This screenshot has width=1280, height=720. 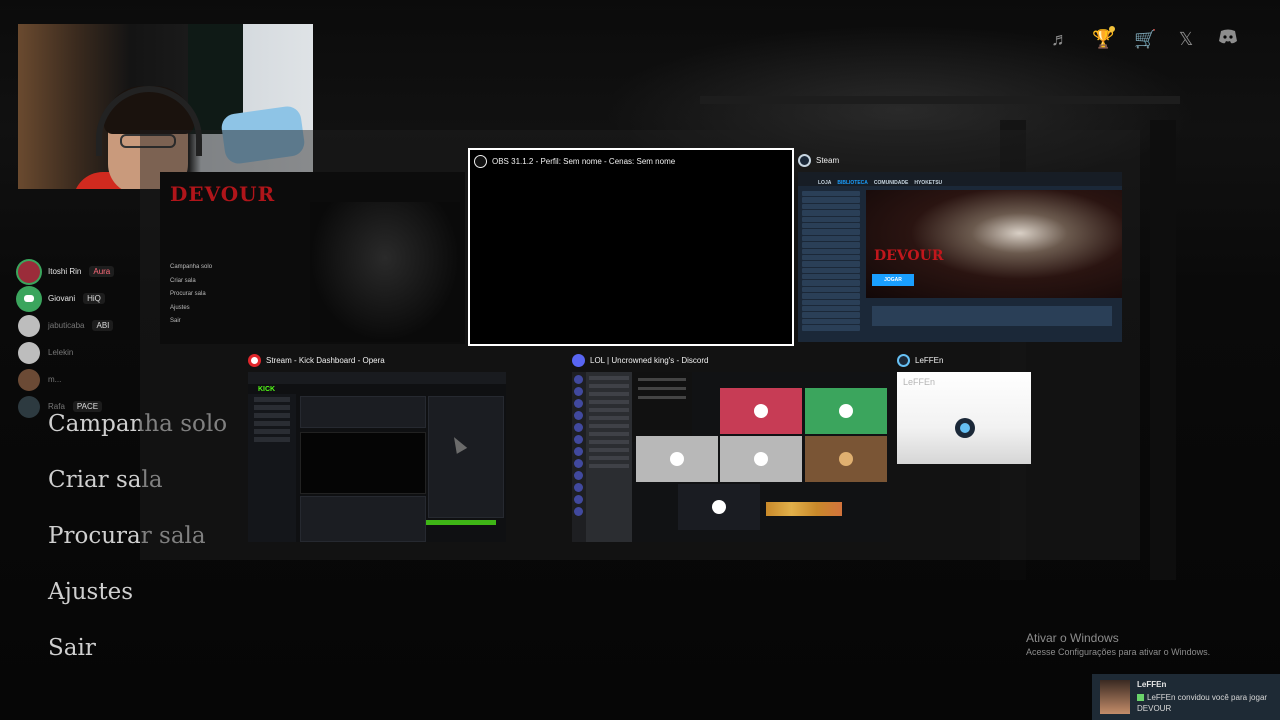 What do you see at coordinates (61, 352) in the screenshot?
I see `voice-user-name: Lelekin` at bounding box center [61, 352].